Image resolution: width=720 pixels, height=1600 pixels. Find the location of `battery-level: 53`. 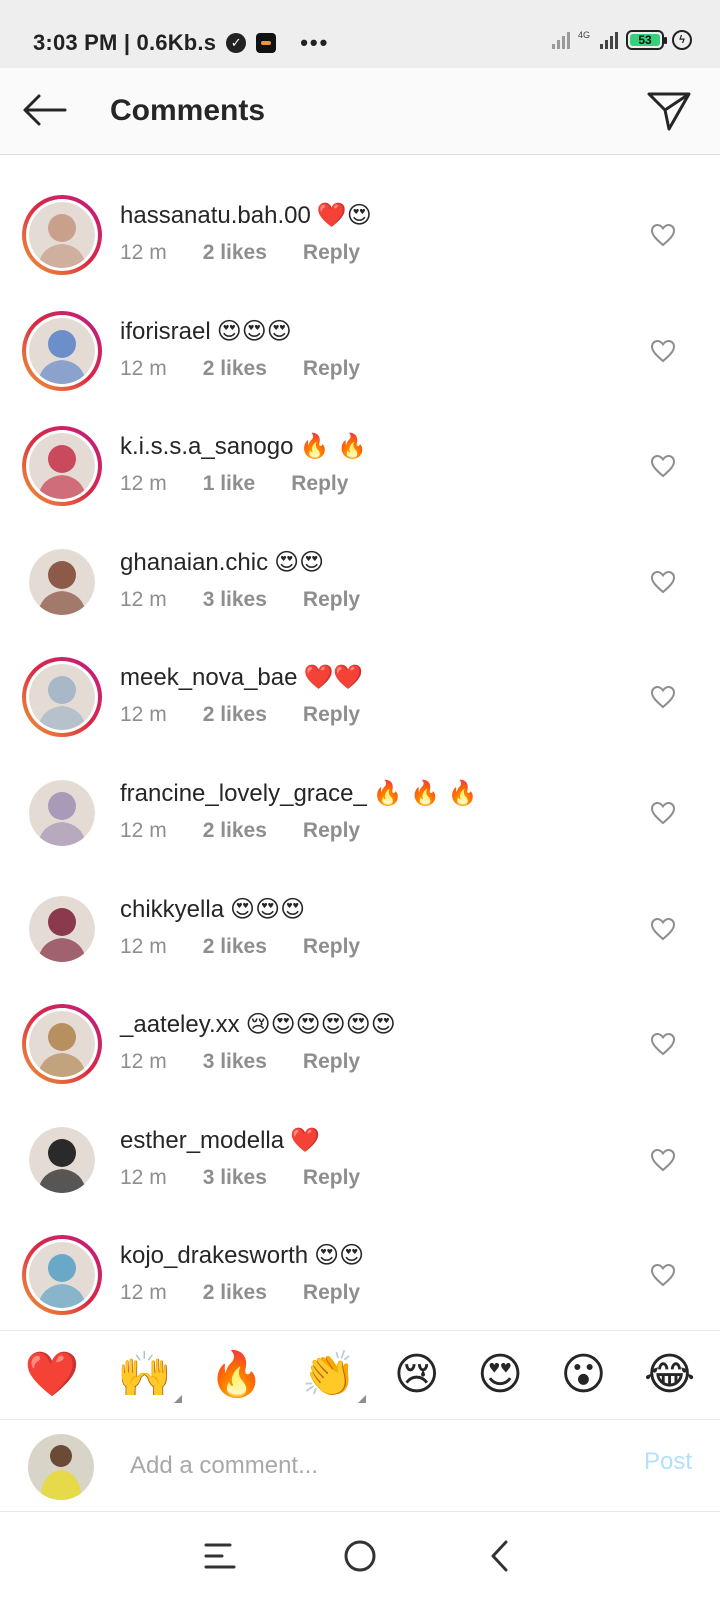

battery-level: 53 is located at coordinates (645, 40).